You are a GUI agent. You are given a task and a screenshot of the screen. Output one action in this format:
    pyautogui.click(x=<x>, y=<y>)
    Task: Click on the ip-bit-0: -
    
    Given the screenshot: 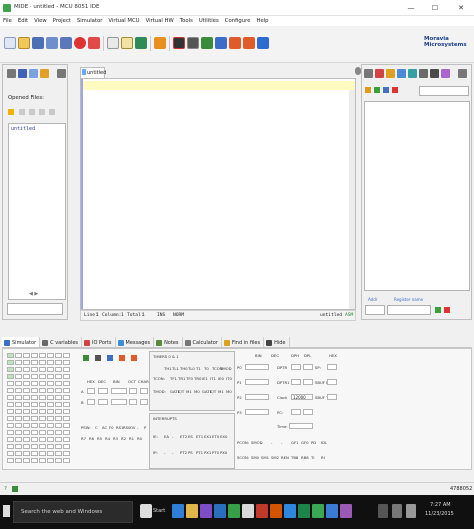 What is the action you would take?
    pyautogui.click(x=164, y=452)
    